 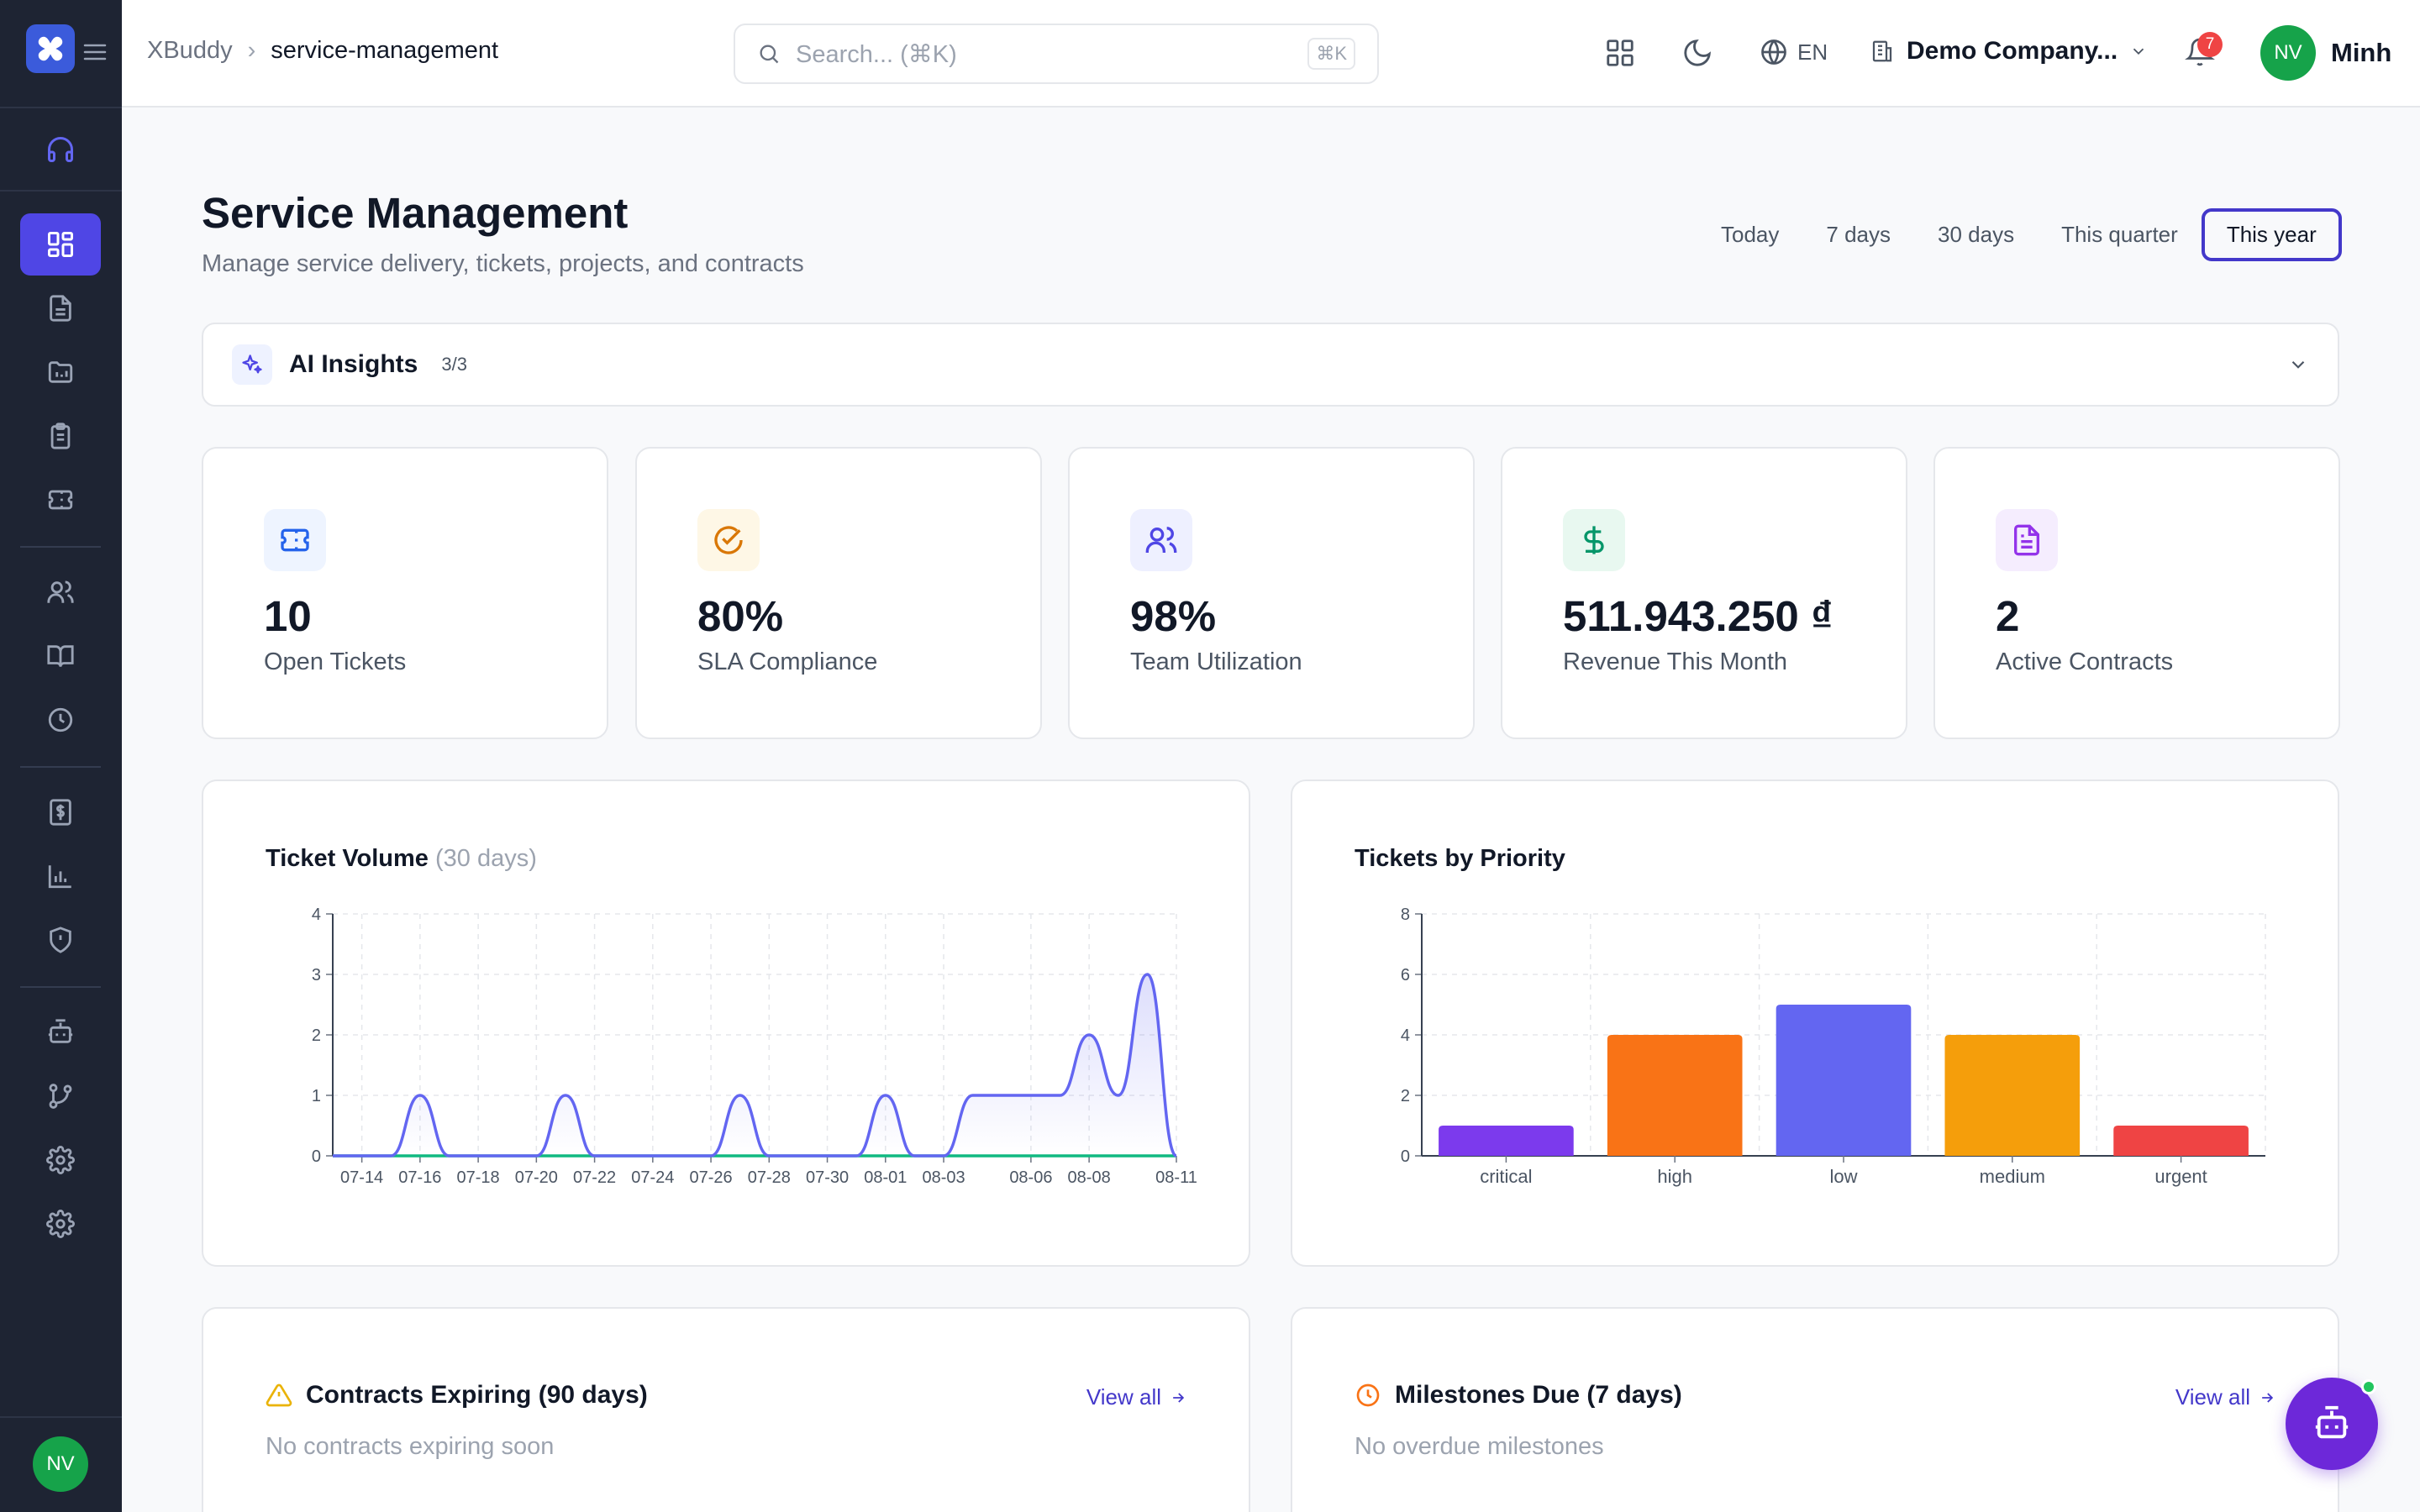 I want to click on period-this-quarter: This quarter, so click(x=2120, y=235).